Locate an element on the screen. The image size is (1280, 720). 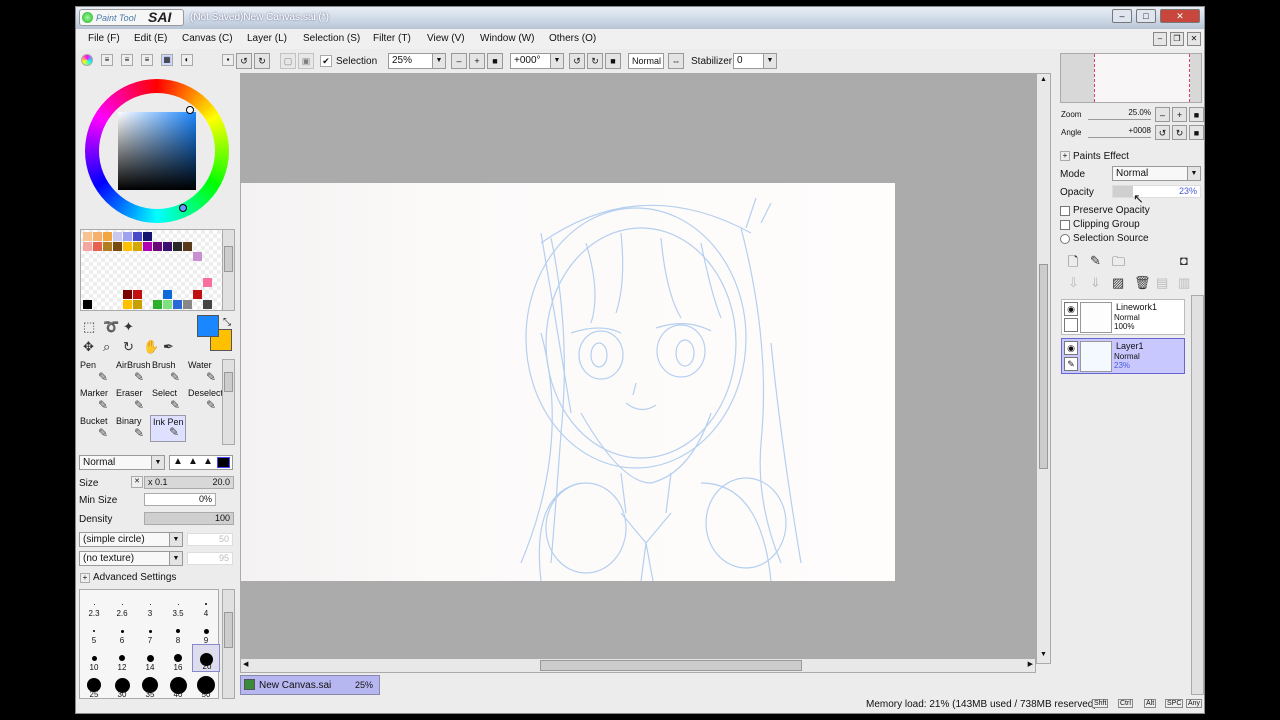
scroll-down-icon: ▼ is located at coordinates (1043, 656).